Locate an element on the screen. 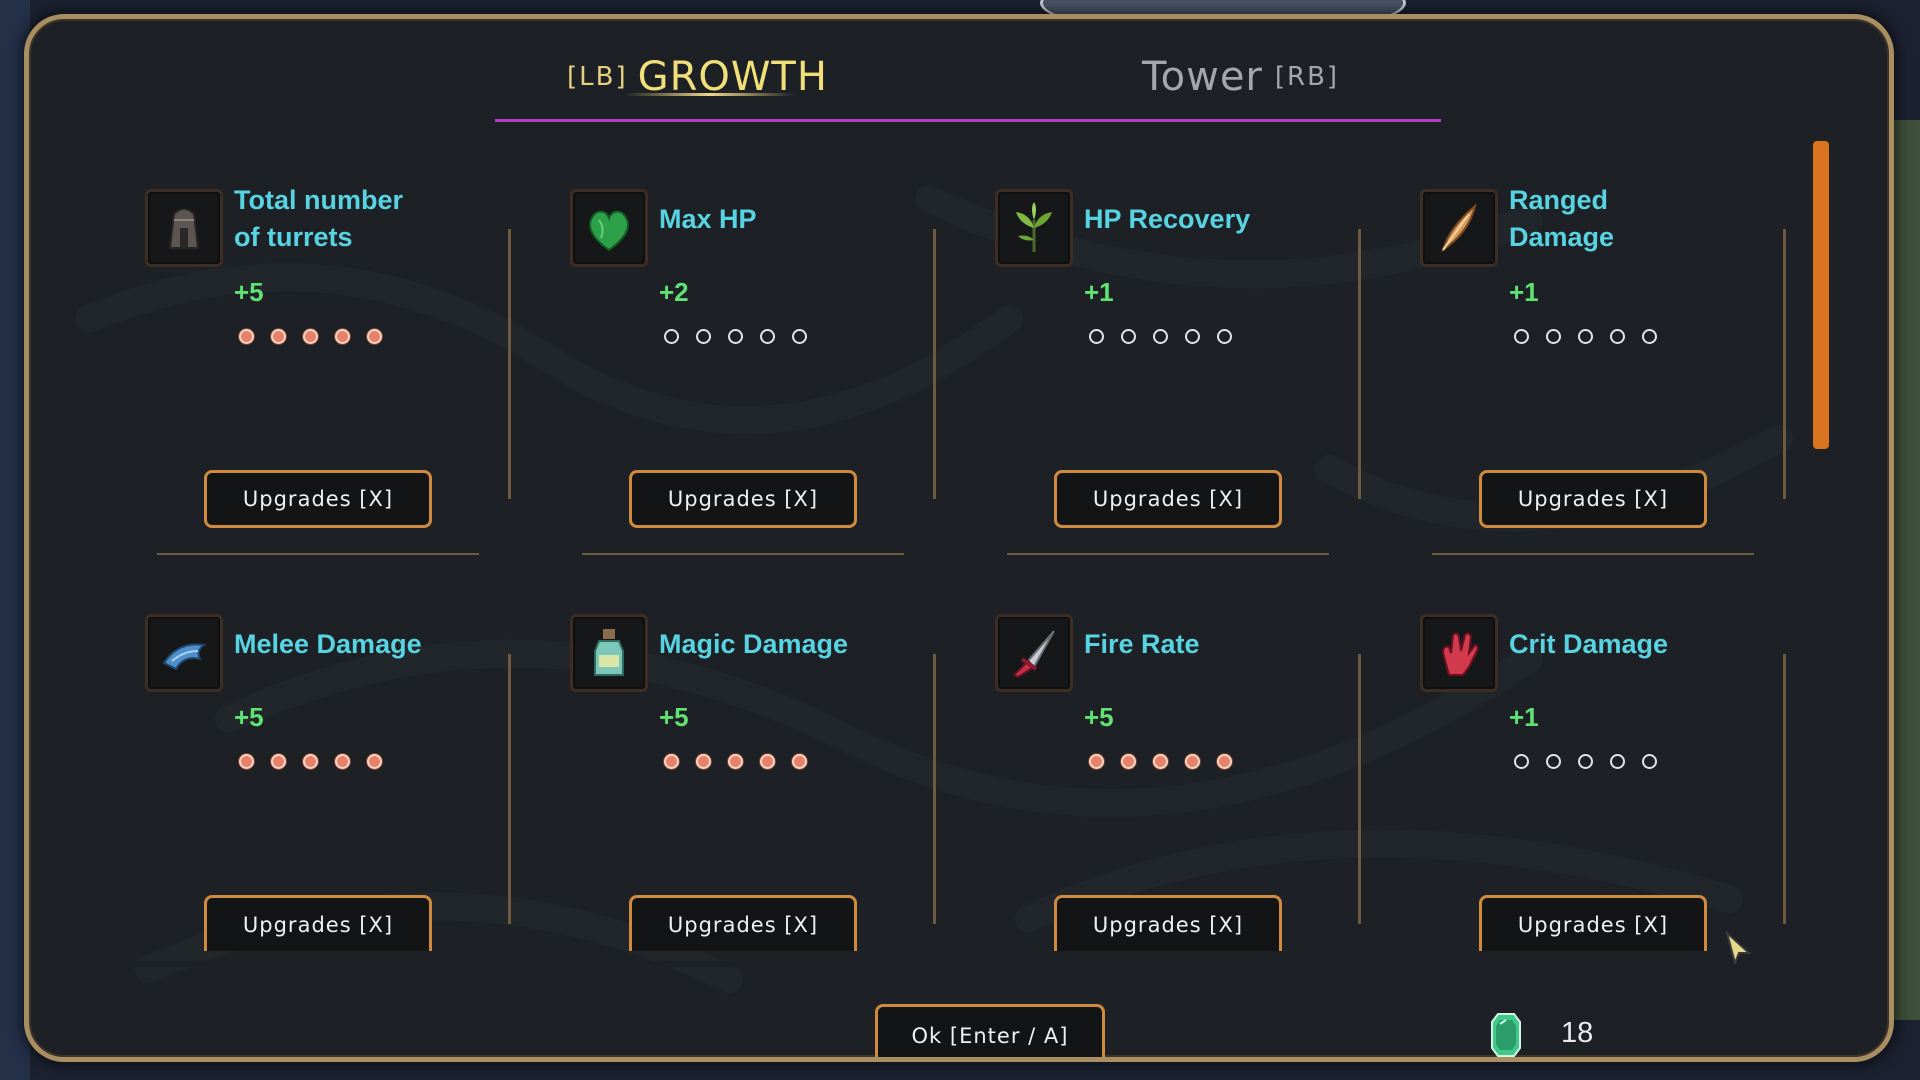  green-heart-icon is located at coordinates (609, 228).